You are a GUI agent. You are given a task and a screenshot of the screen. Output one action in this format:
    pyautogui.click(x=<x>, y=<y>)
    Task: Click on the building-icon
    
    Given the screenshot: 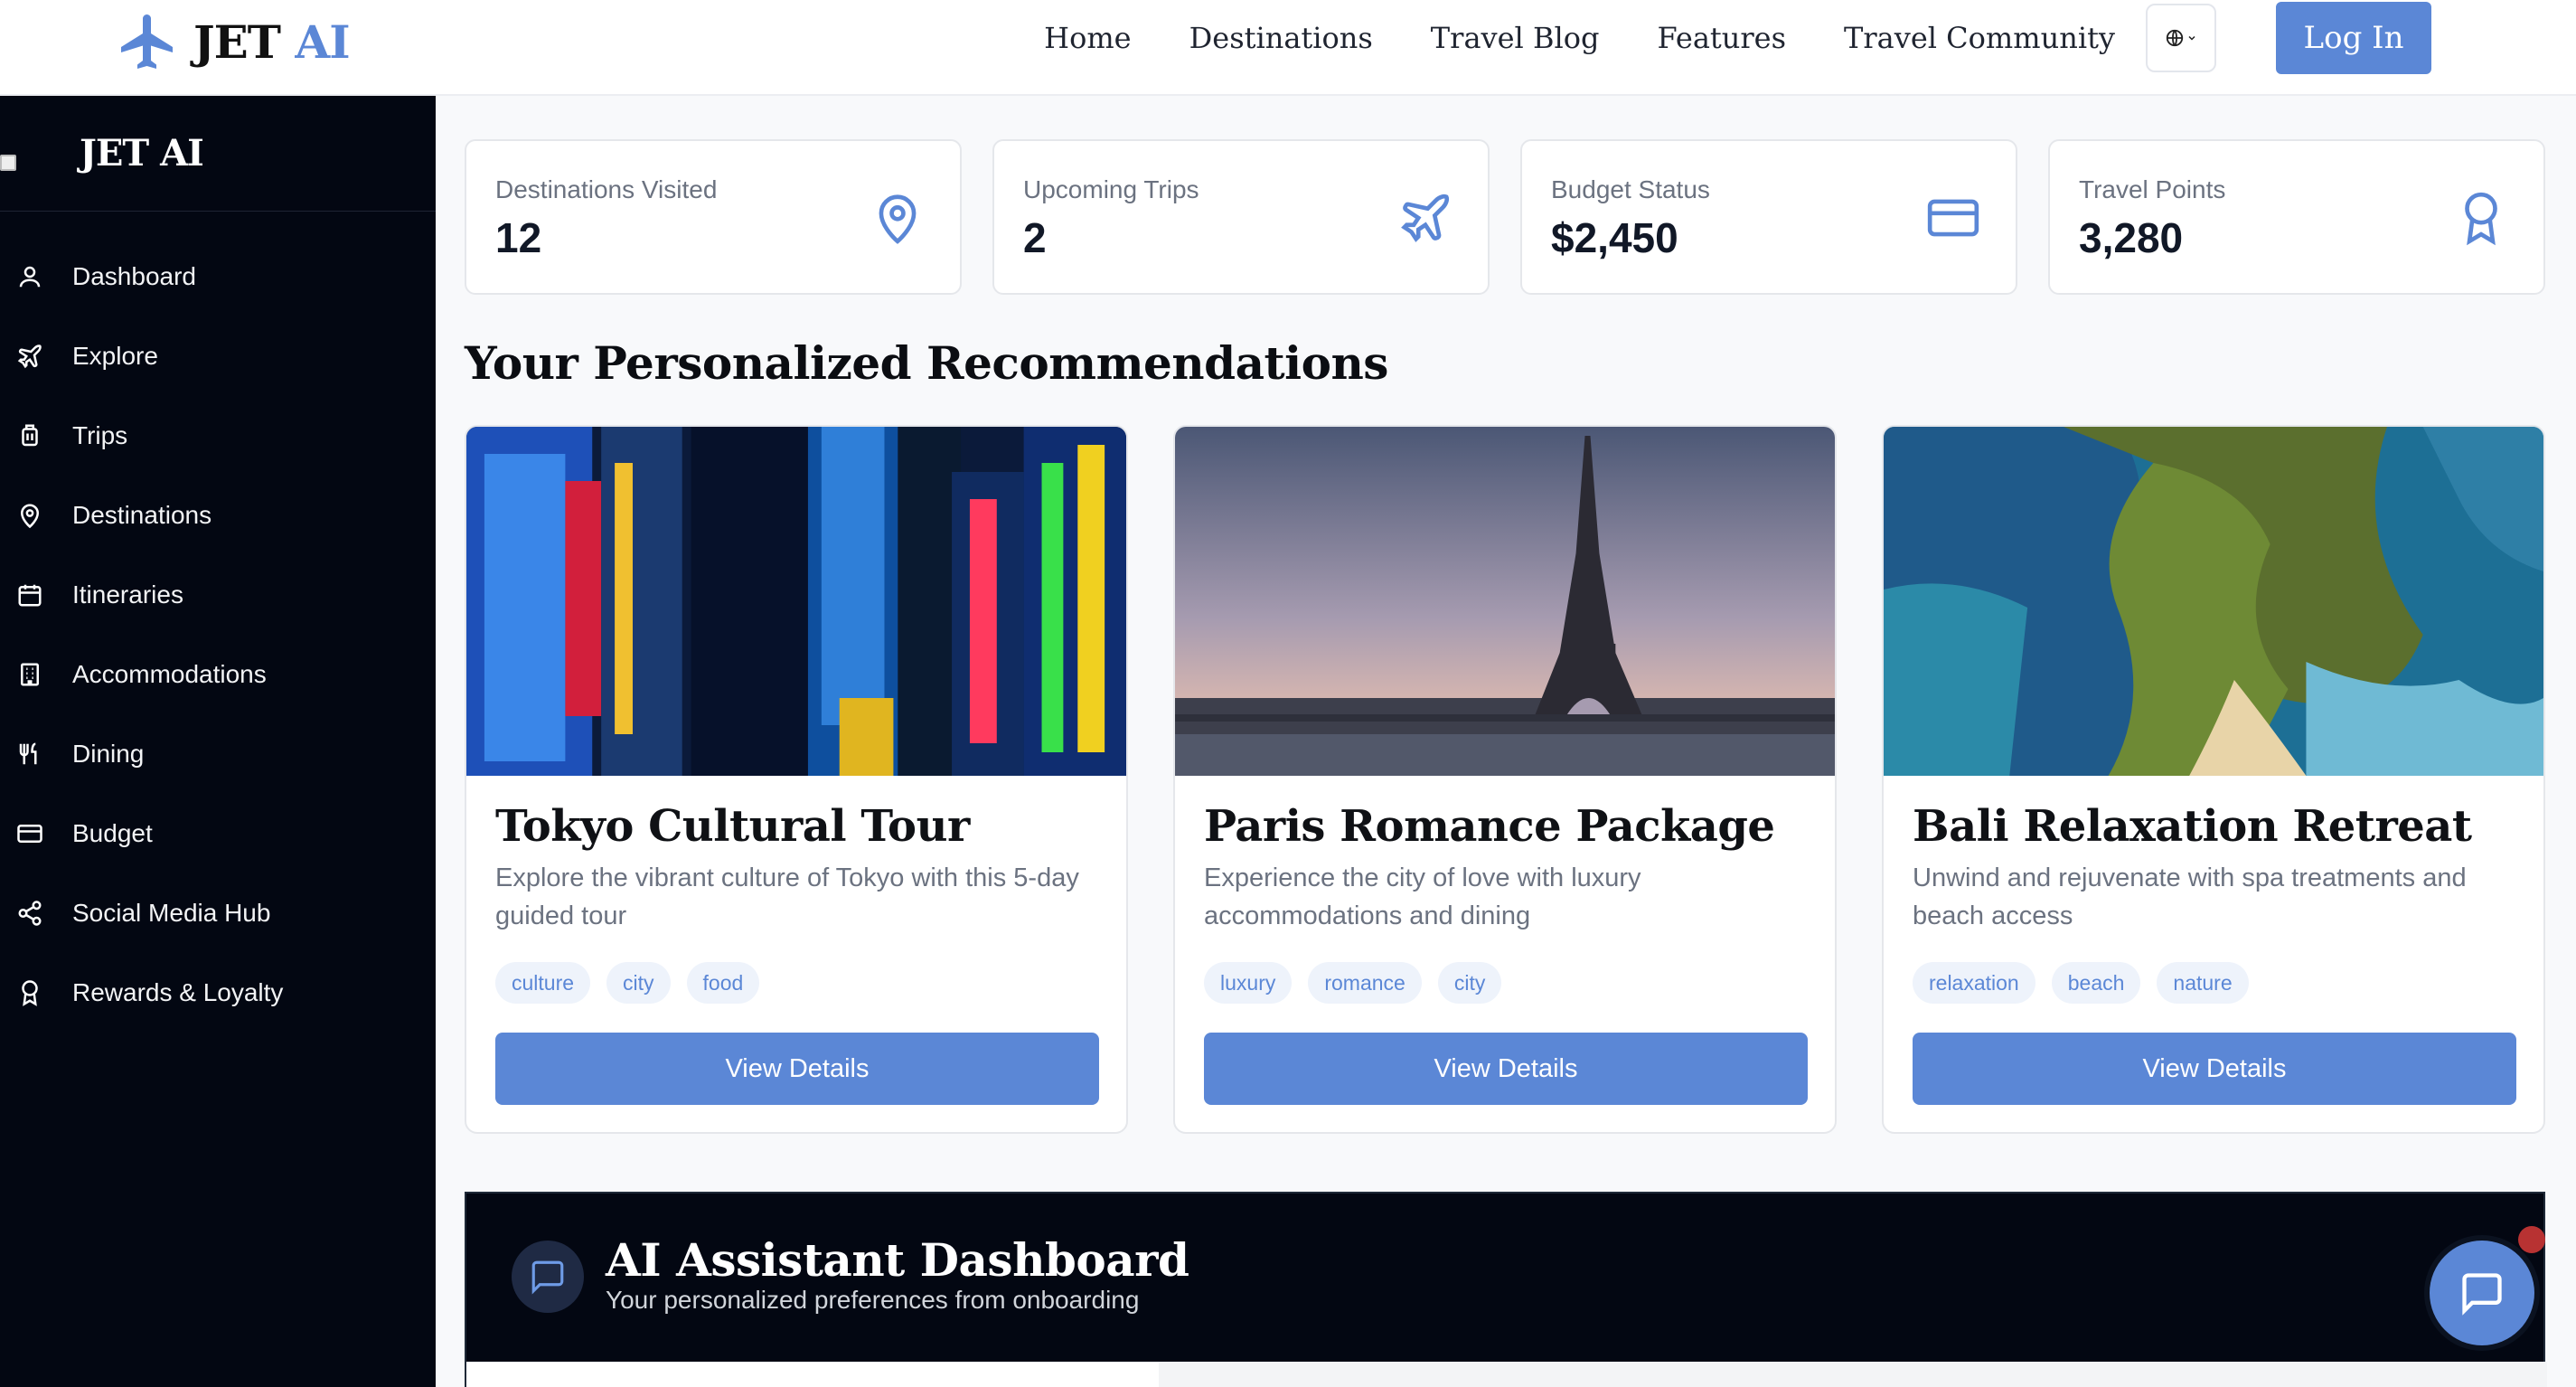 What is the action you would take?
    pyautogui.click(x=30, y=675)
    